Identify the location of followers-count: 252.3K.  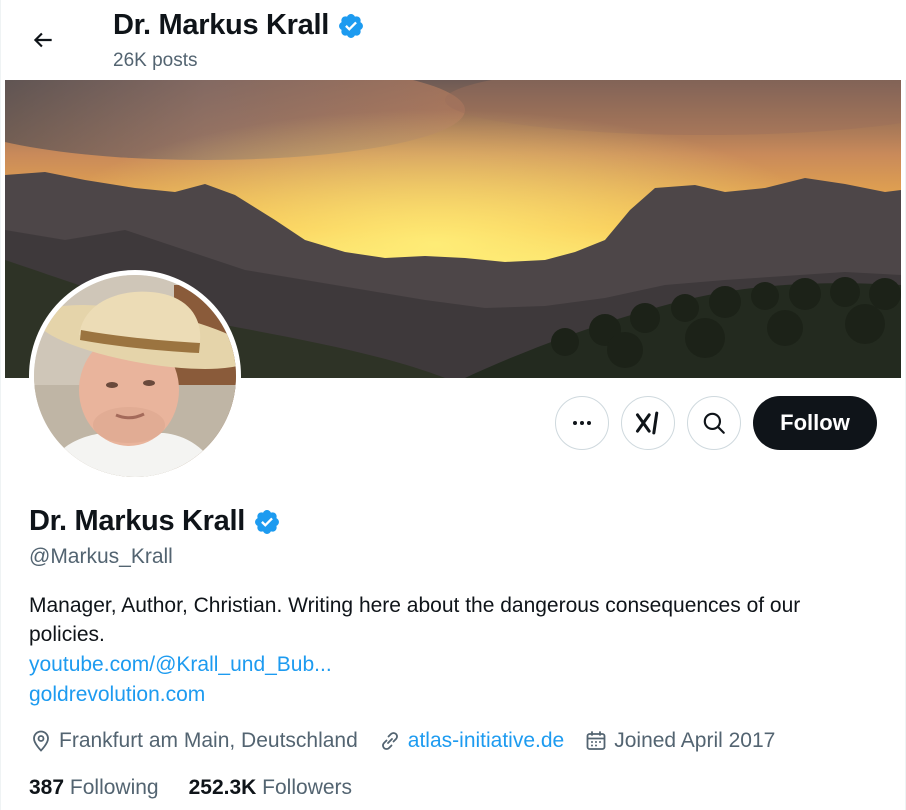
(222, 787).